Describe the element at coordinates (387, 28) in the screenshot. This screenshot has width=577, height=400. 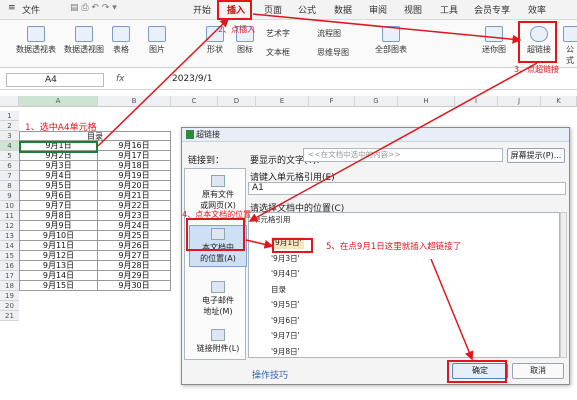
I see `arrow-to-hyperlink` at that location.